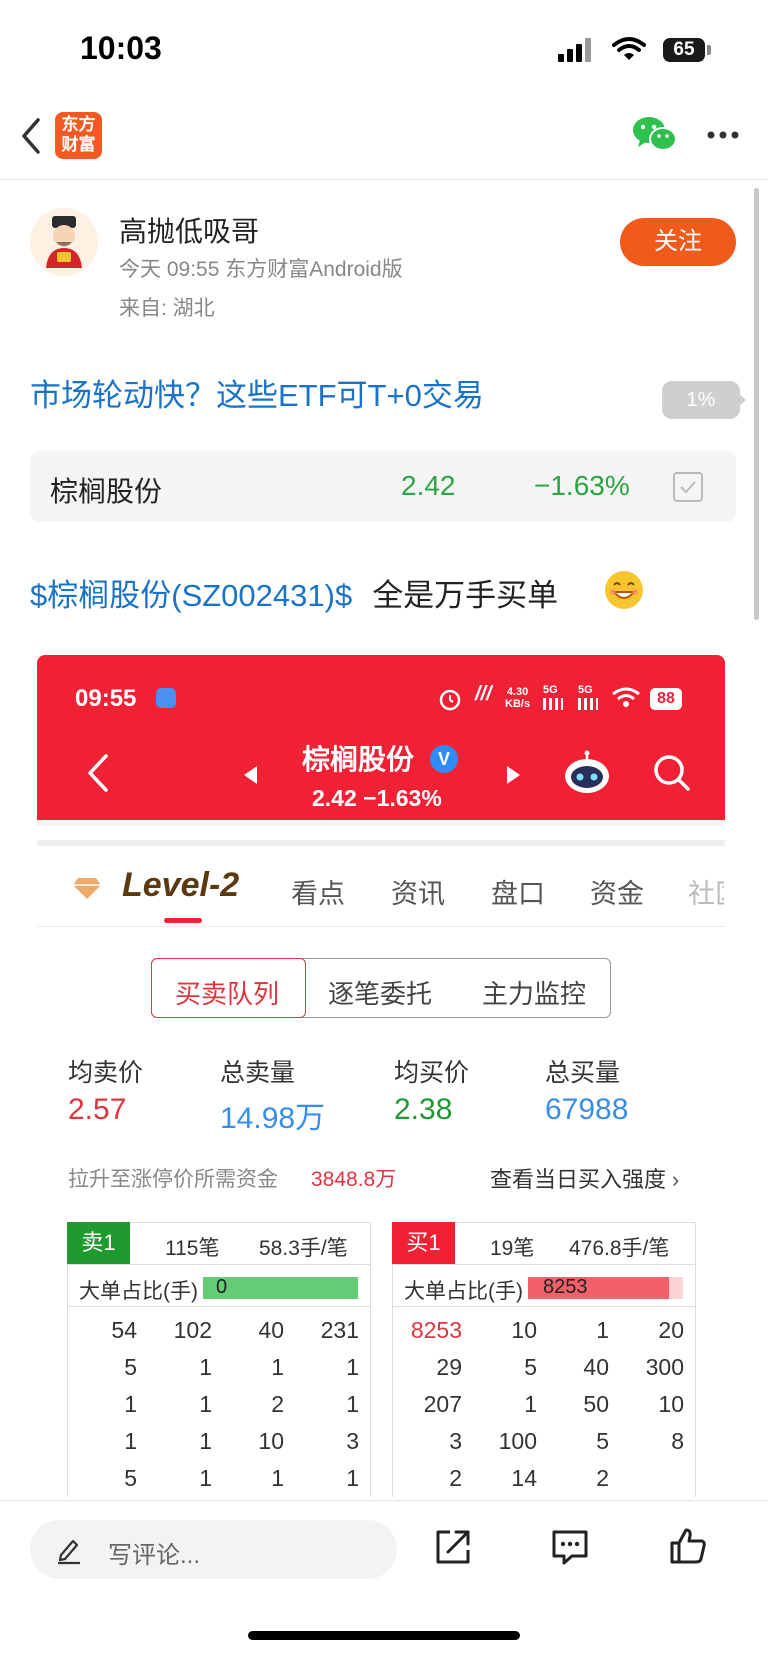 The width and height of the screenshot is (768, 1663). What do you see at coordinates (138, 1291) in the screenshot?
I see `screenshot-sell-bigorder-label: 大单占比(手)` at bounding box center [138, 1291].